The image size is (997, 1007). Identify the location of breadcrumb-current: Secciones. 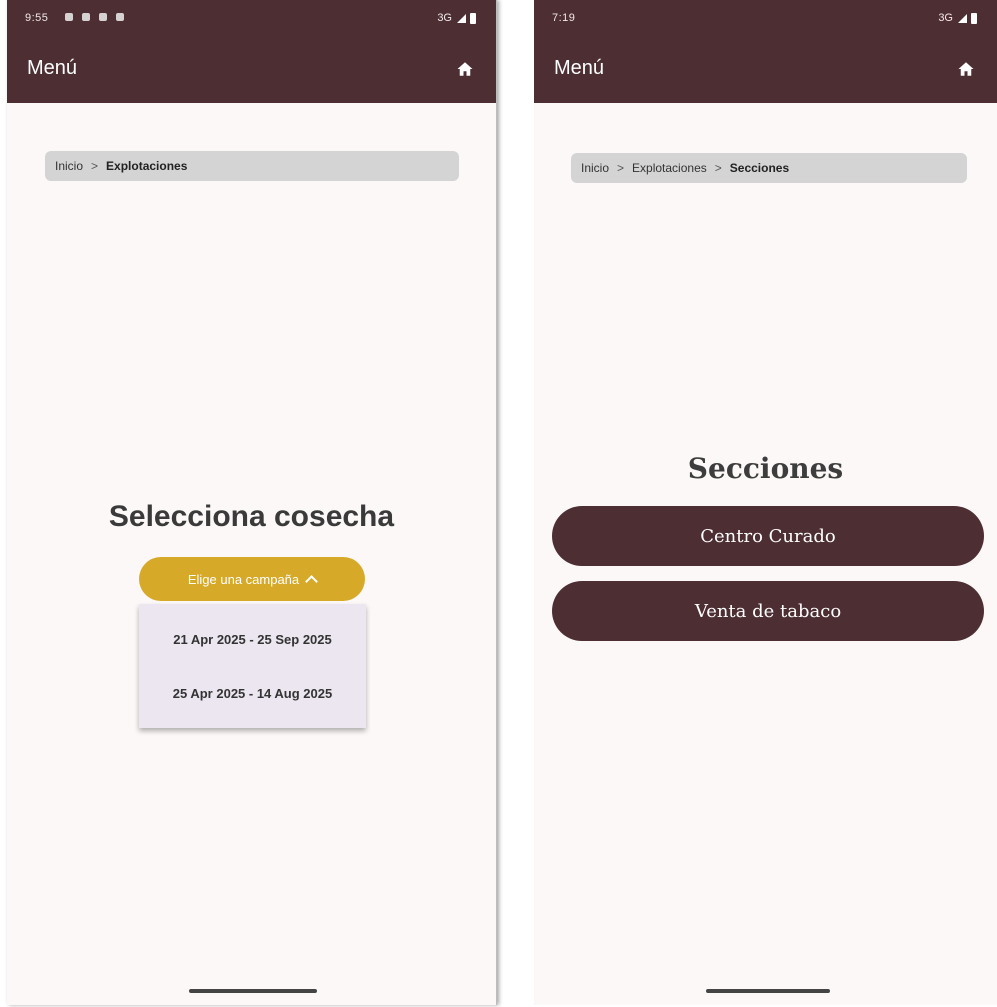
(759, 168).